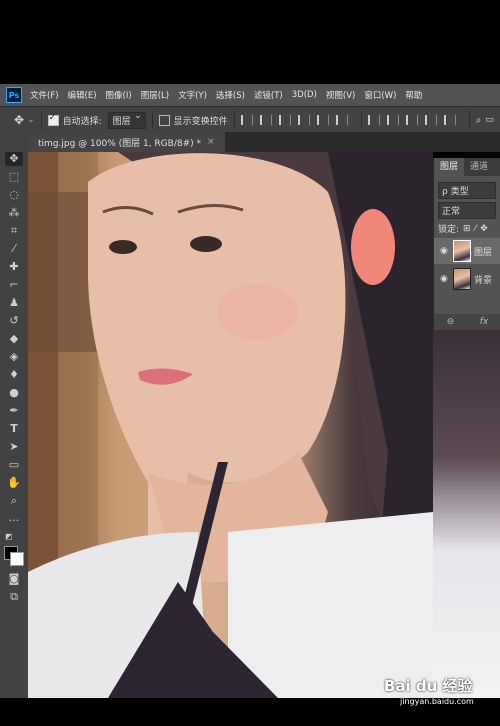 The height and width of the screenshot is (726, 500). I want to click on document-tab-title: timg.jpg @ 100% (图层 1, RGB/8#) *, so click(120, 143).